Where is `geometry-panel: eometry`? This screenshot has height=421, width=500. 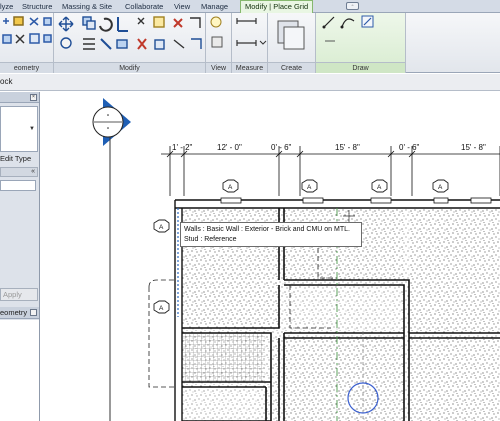
geometry-panel: eometry is located at coordinates (27, 43).